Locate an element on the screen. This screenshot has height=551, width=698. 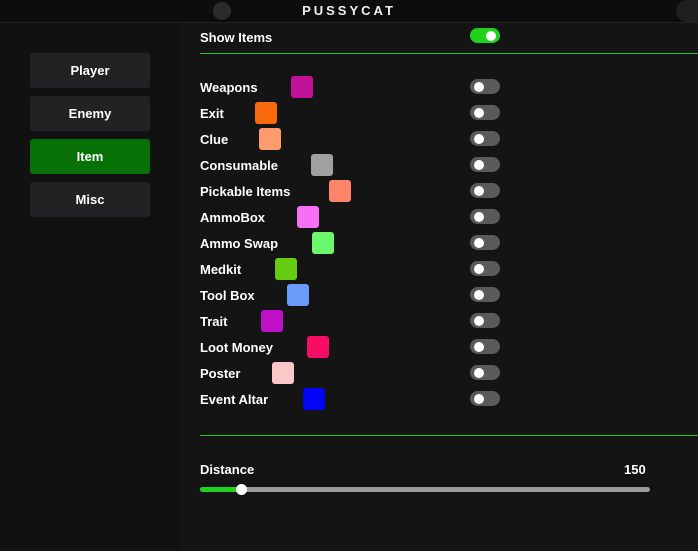
item-label-poster: Poster is located at coordinates (220, 373).